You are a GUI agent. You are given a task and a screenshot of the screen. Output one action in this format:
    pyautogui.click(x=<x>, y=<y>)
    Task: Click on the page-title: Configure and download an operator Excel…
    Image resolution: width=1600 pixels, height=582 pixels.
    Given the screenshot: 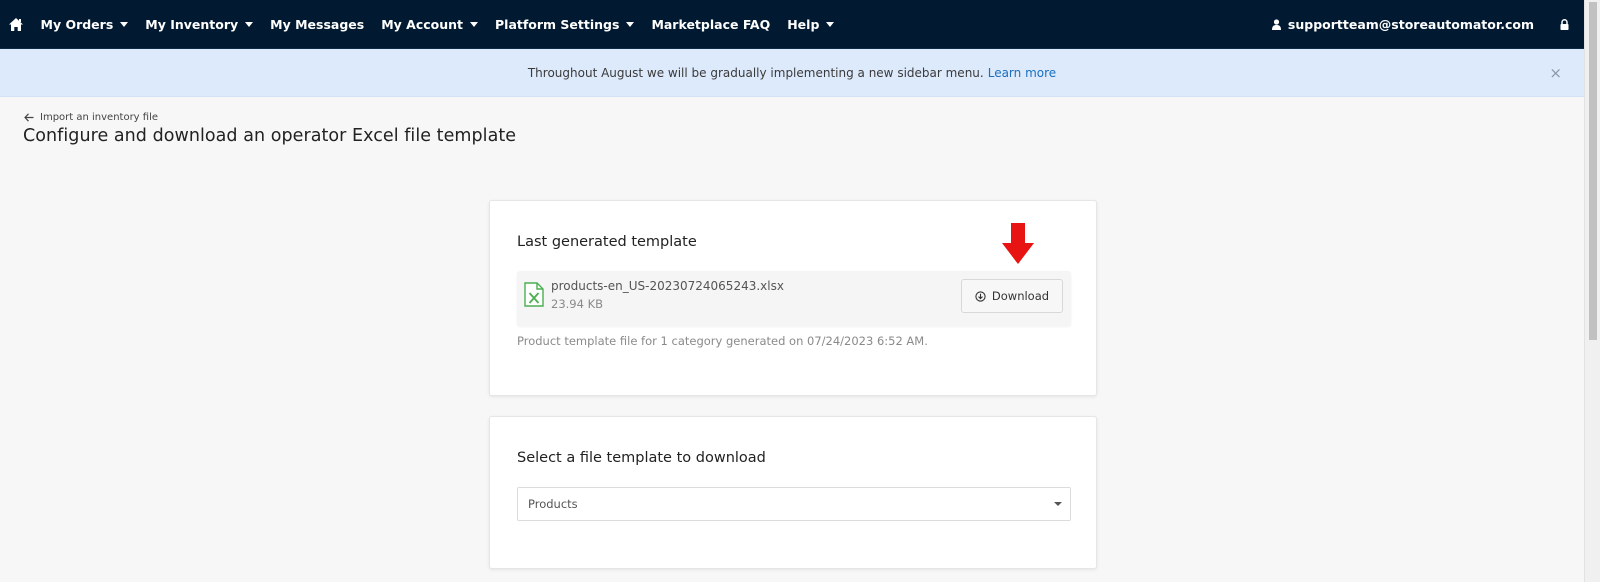 What is the action you would take?
    pyautogui.click(x=270, y=136)
    